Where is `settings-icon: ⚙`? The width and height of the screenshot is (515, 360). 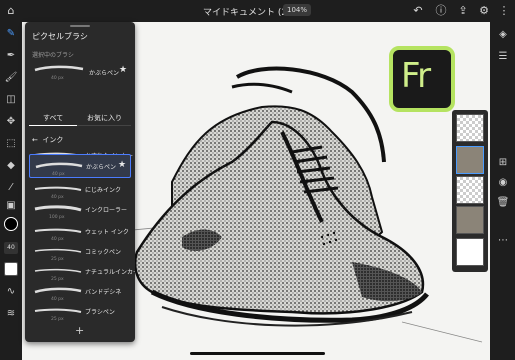
settings-icon: ⚙ is located at coordinates (484, 11).